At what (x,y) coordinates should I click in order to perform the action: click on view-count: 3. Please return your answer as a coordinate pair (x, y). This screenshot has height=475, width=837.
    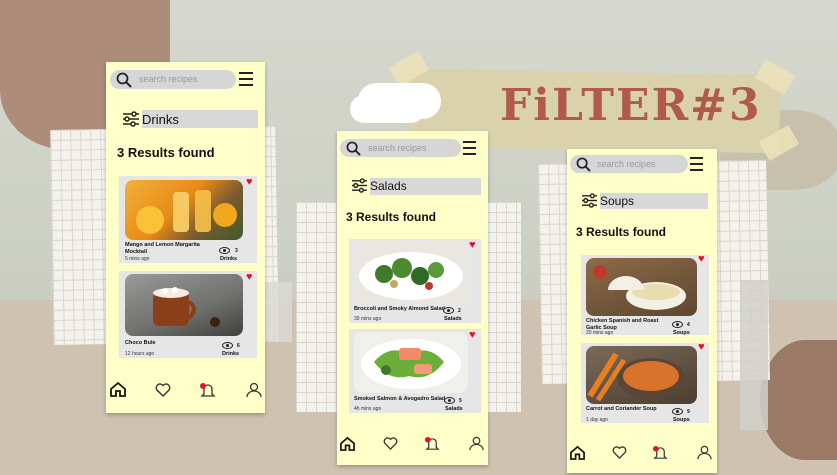
    Looking at the image, I should click on (236, 251).